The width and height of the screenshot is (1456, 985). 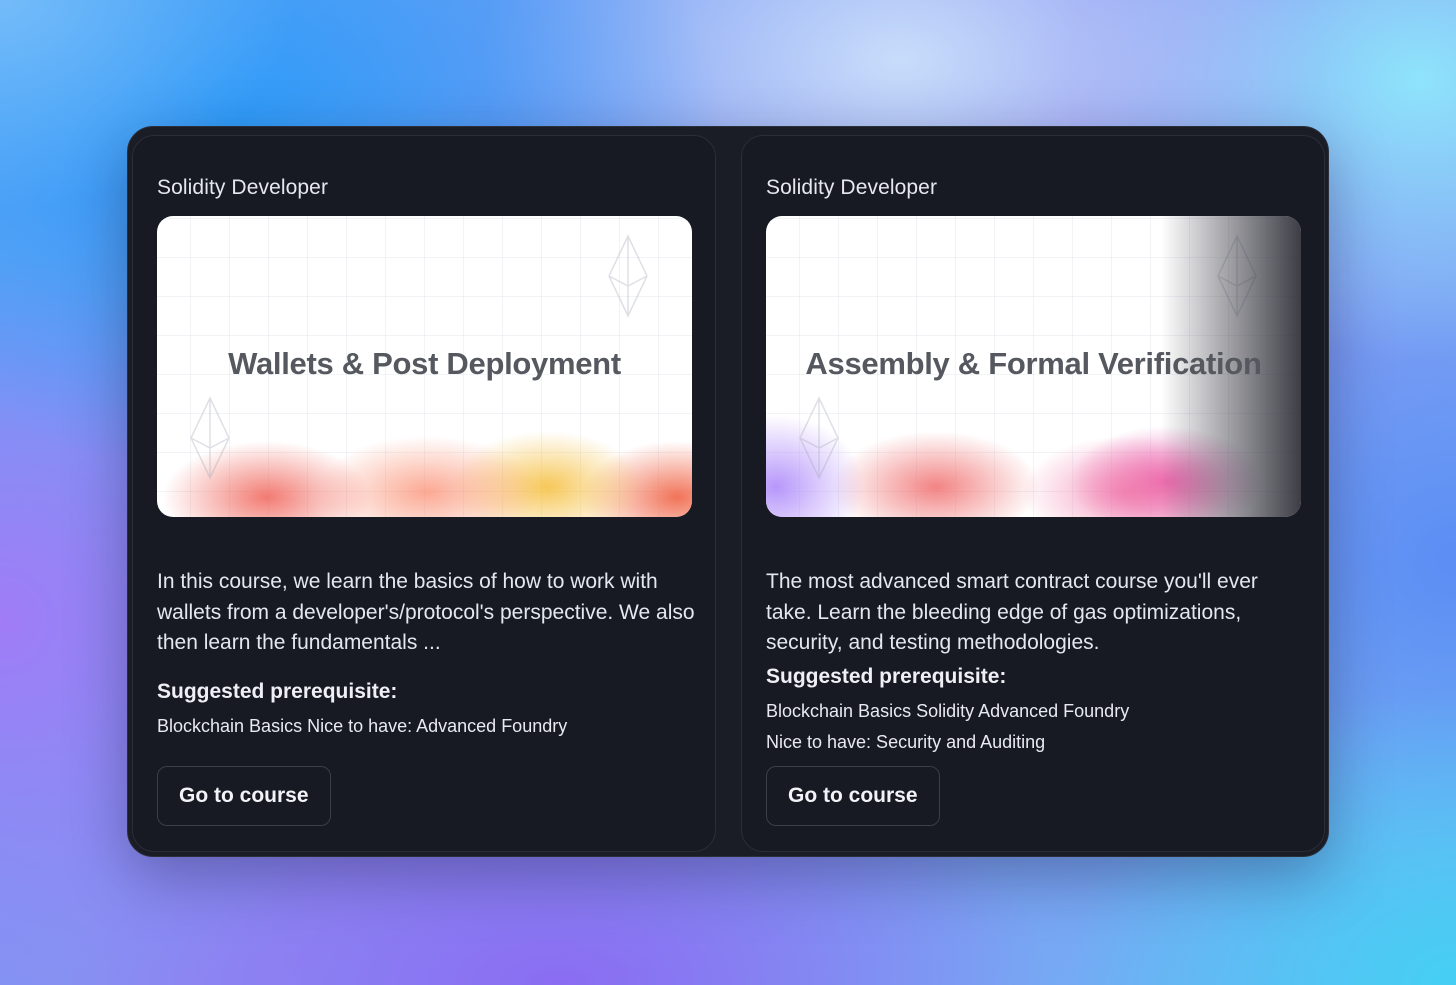 I want to click on course-thumbnail: Assembly & Formal Verification, so click(x=1033, y=366).